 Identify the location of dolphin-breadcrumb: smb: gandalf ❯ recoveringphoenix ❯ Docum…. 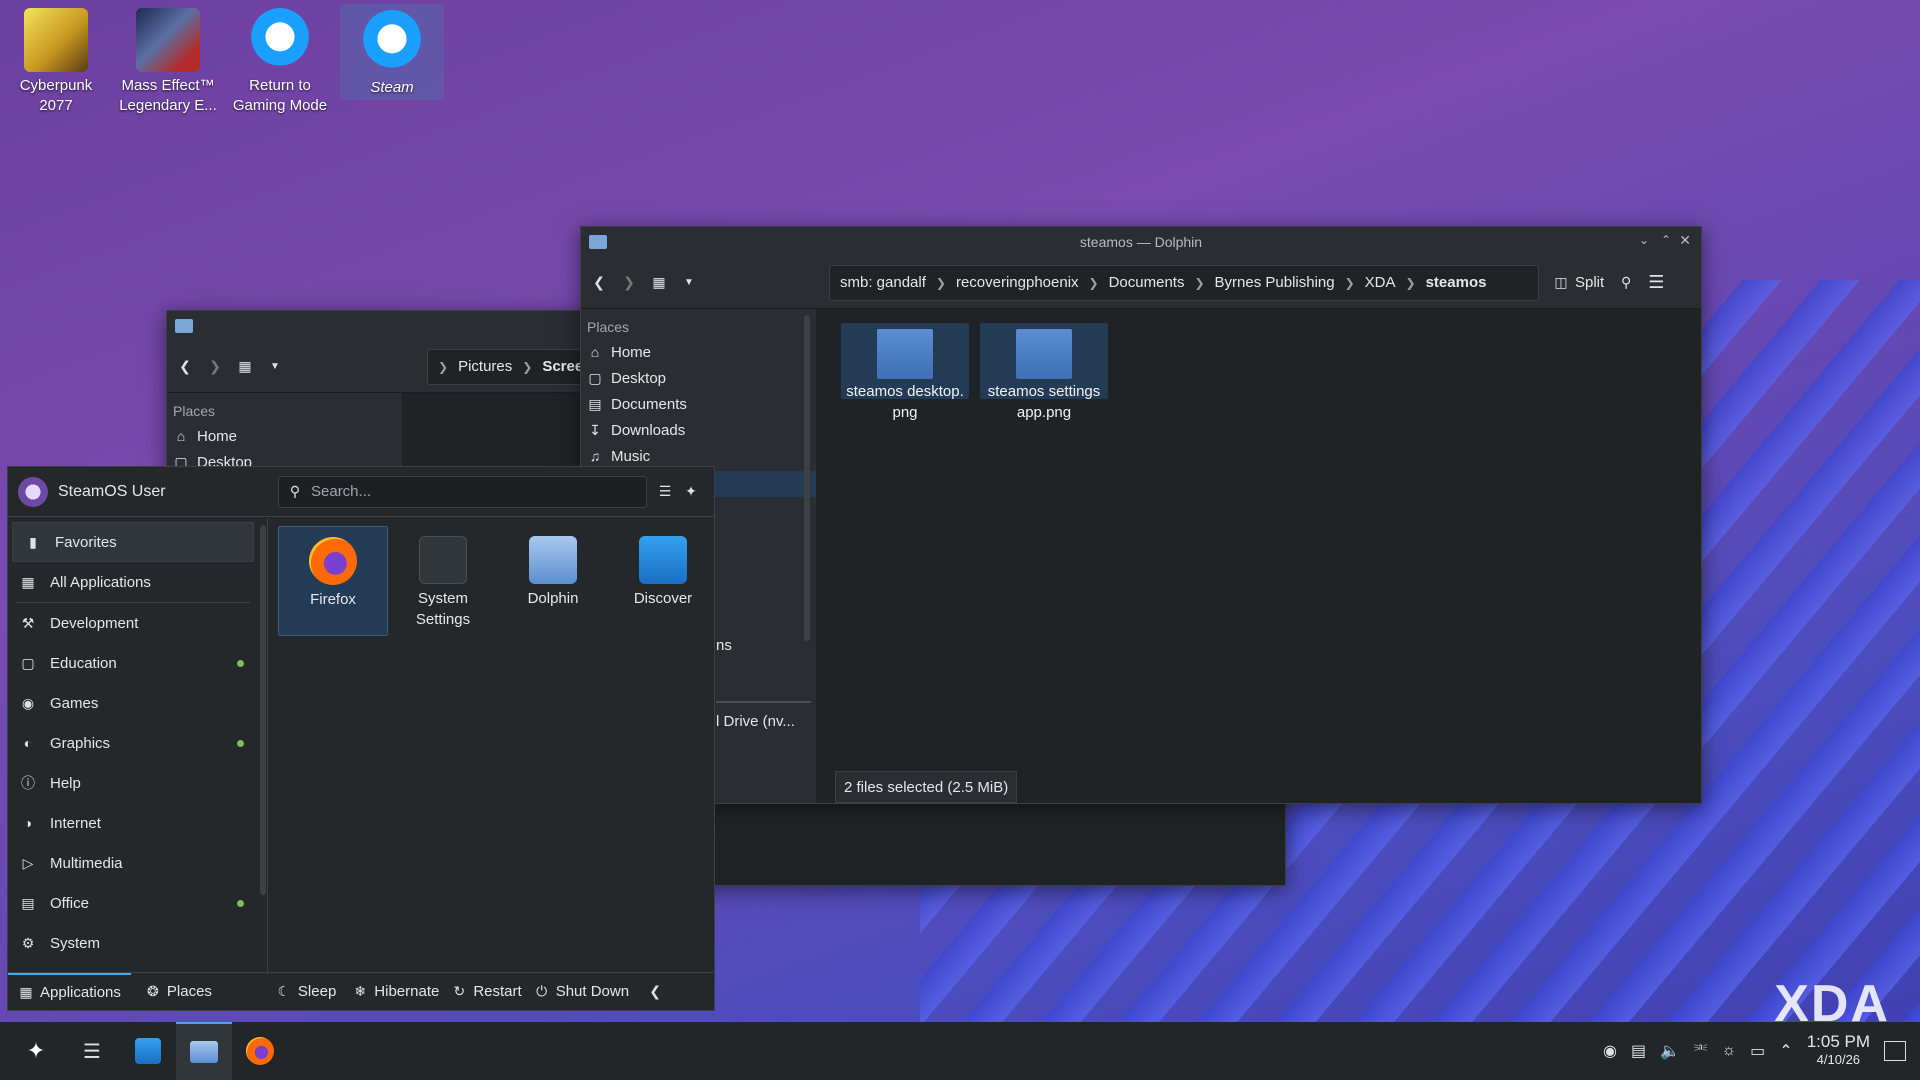
(1184, 282).